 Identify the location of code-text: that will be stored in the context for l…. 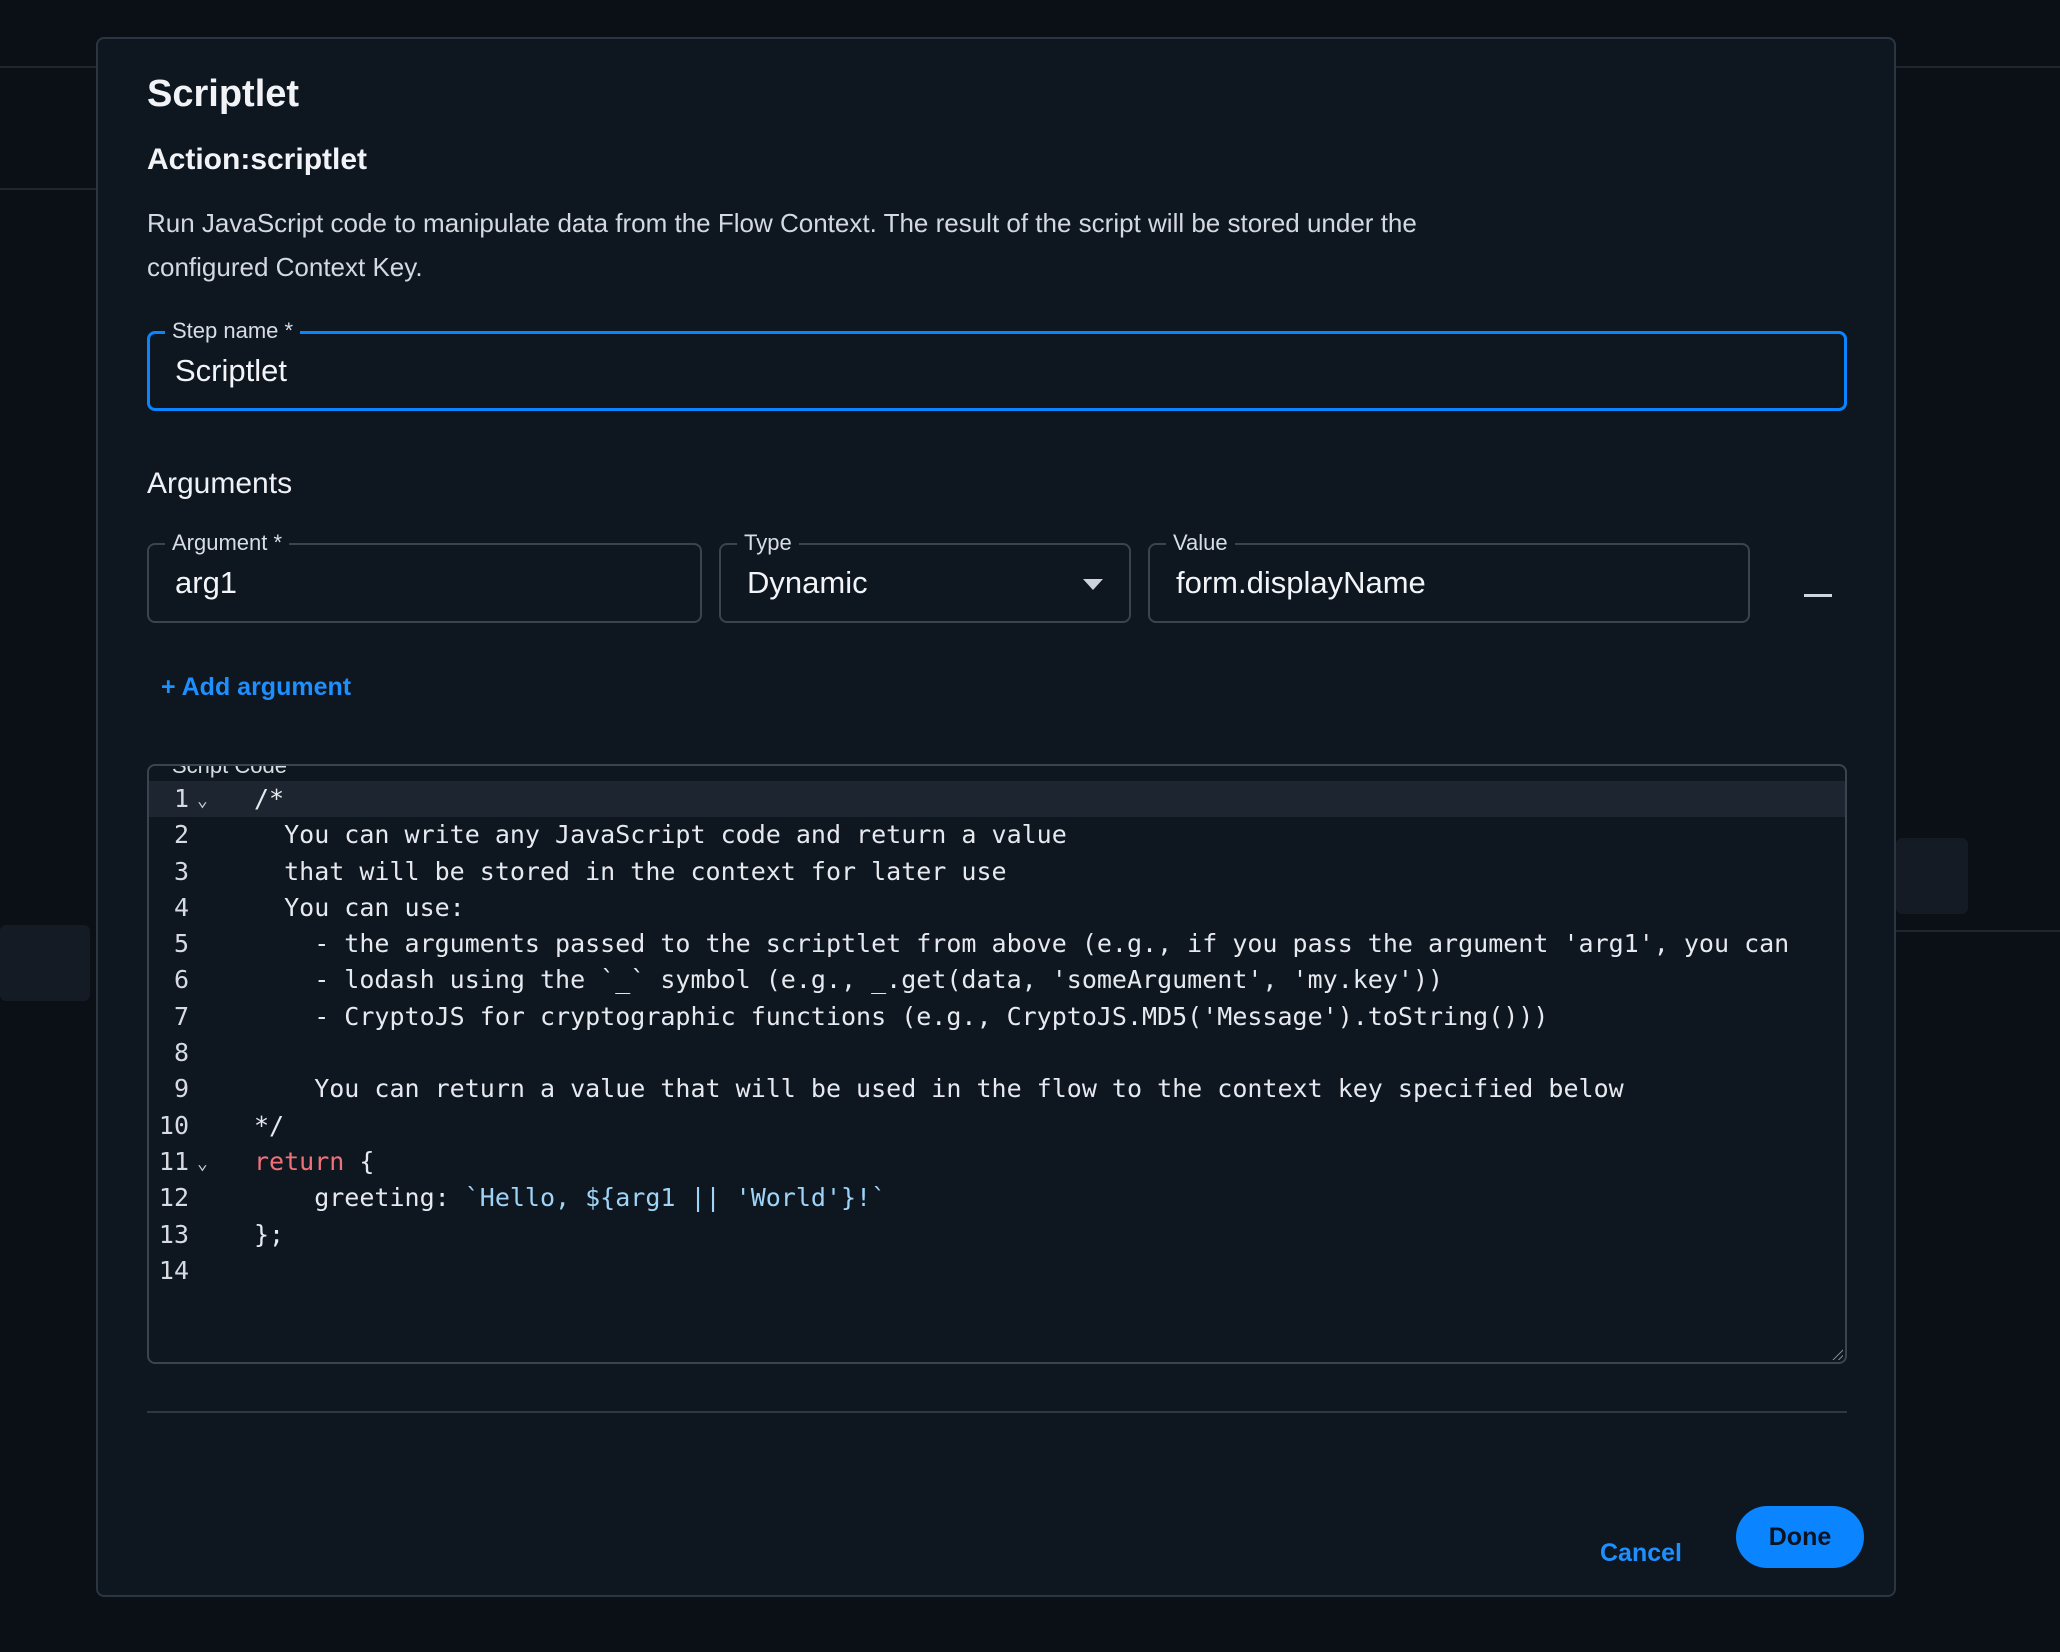
(630, 872).